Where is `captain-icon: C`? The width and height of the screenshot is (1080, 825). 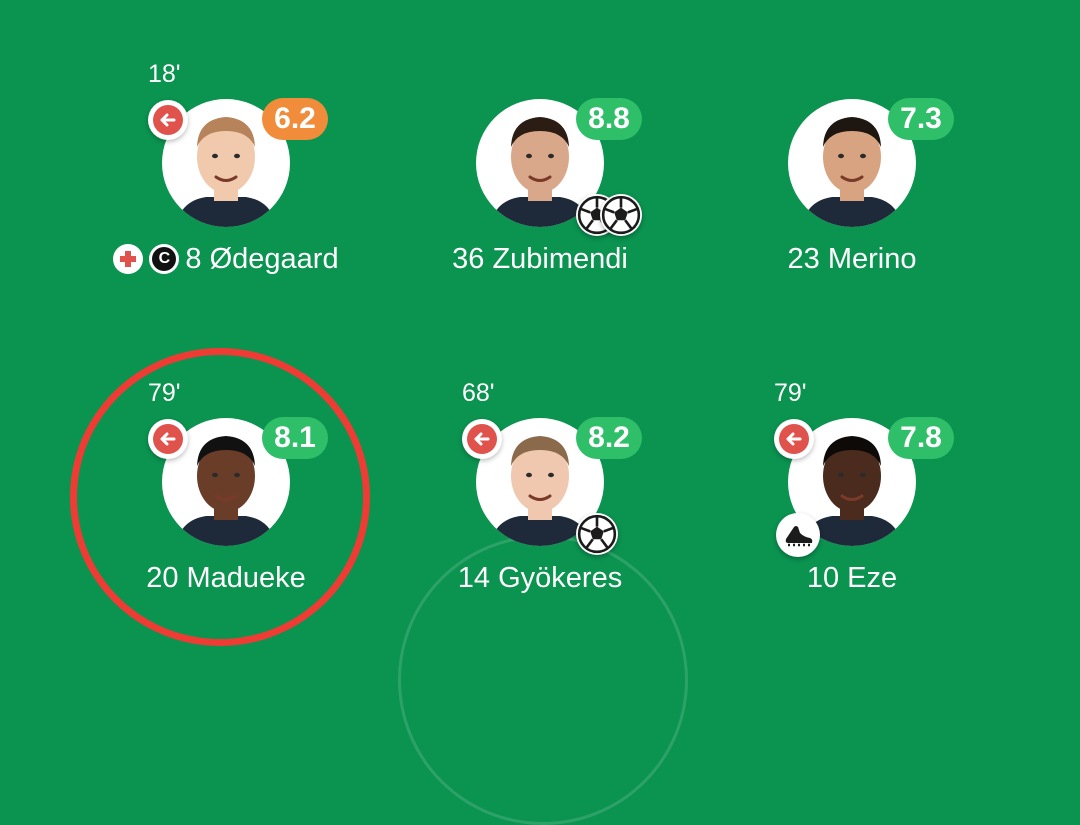 captain-icon: C is located at coordinates (164, 259).